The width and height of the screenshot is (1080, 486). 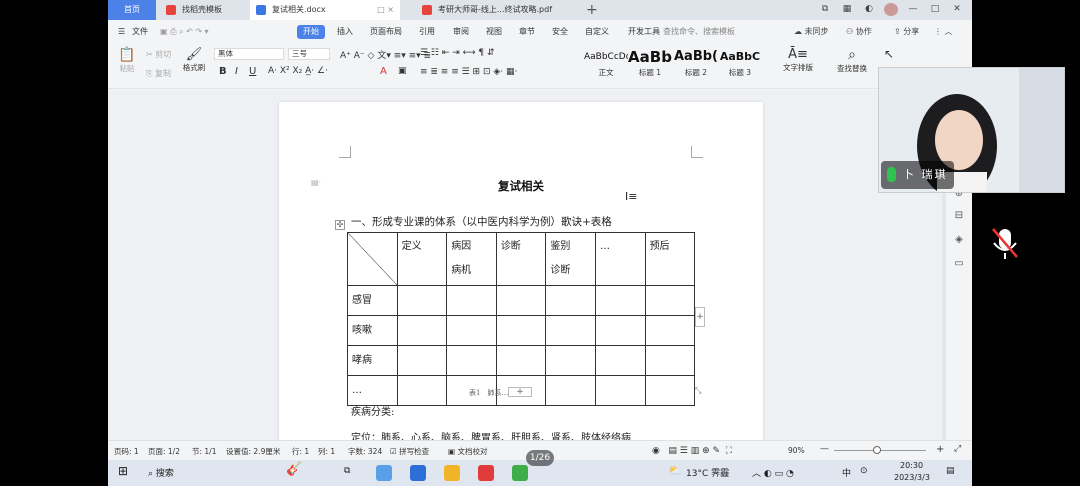 I want to click on select-icon: ↖, so click(x=889, y=54).